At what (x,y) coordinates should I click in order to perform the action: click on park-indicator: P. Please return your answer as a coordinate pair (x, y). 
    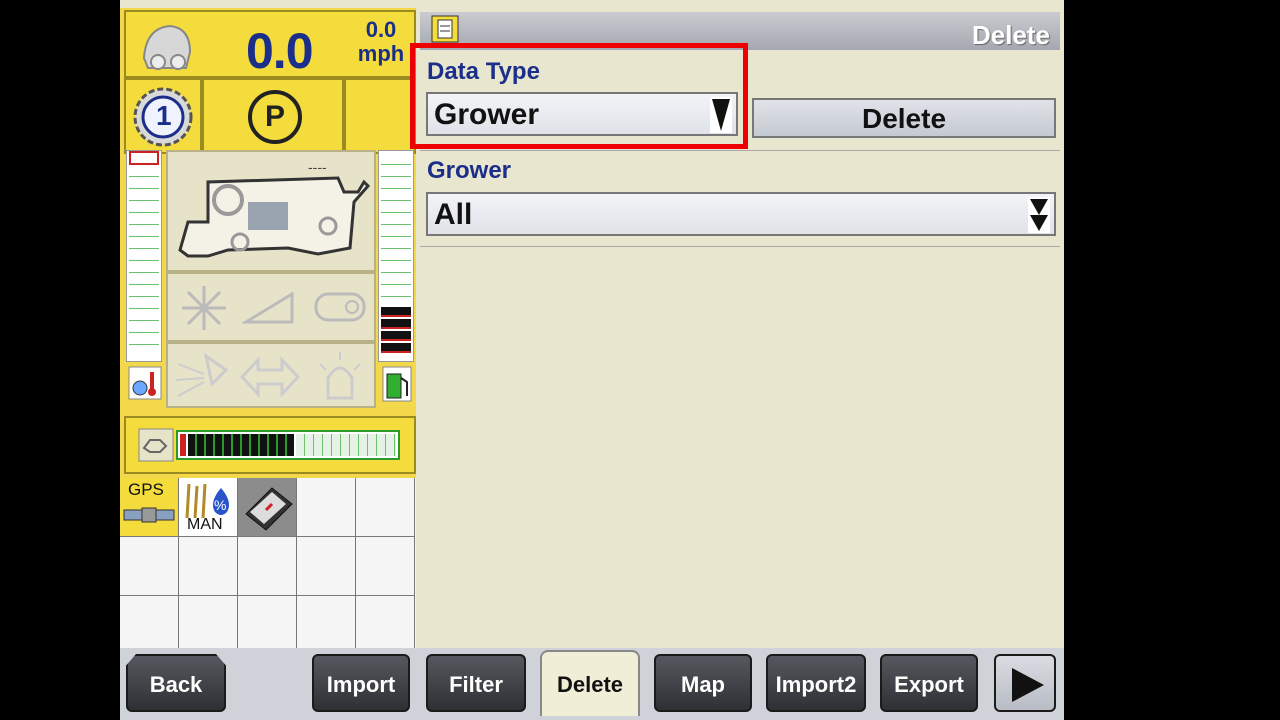
    Looking at the image, I should click on (275, 117).